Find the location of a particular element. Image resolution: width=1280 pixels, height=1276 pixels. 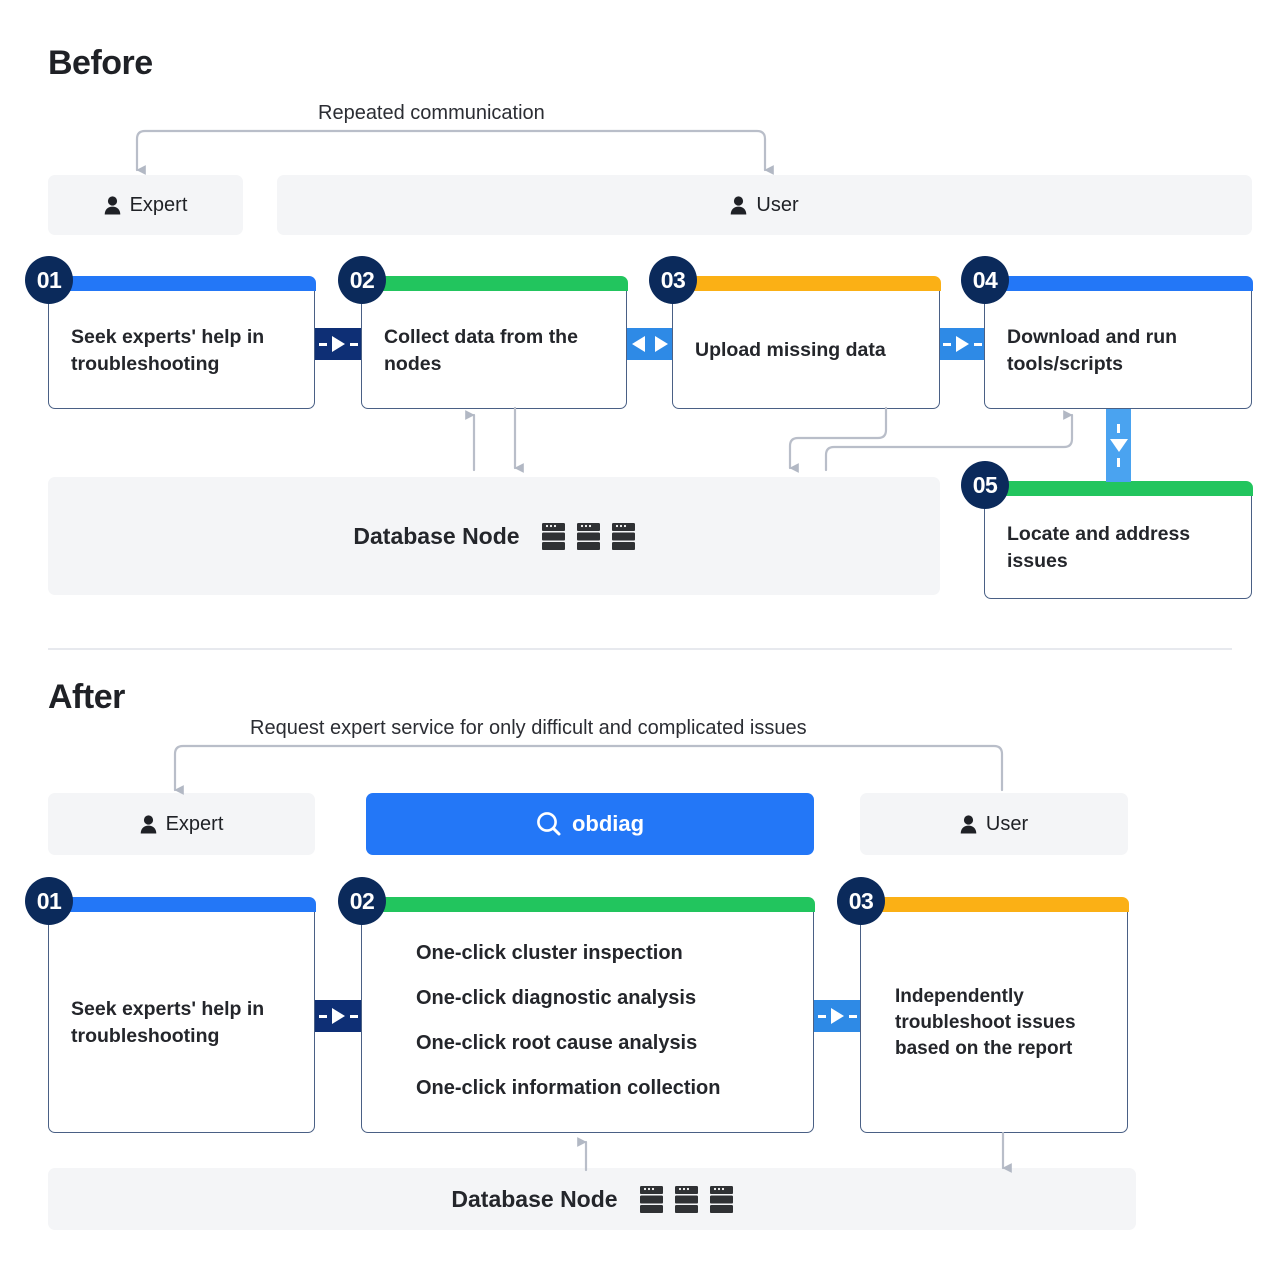

before-flow-bracket is located at coordinates (454, 152).